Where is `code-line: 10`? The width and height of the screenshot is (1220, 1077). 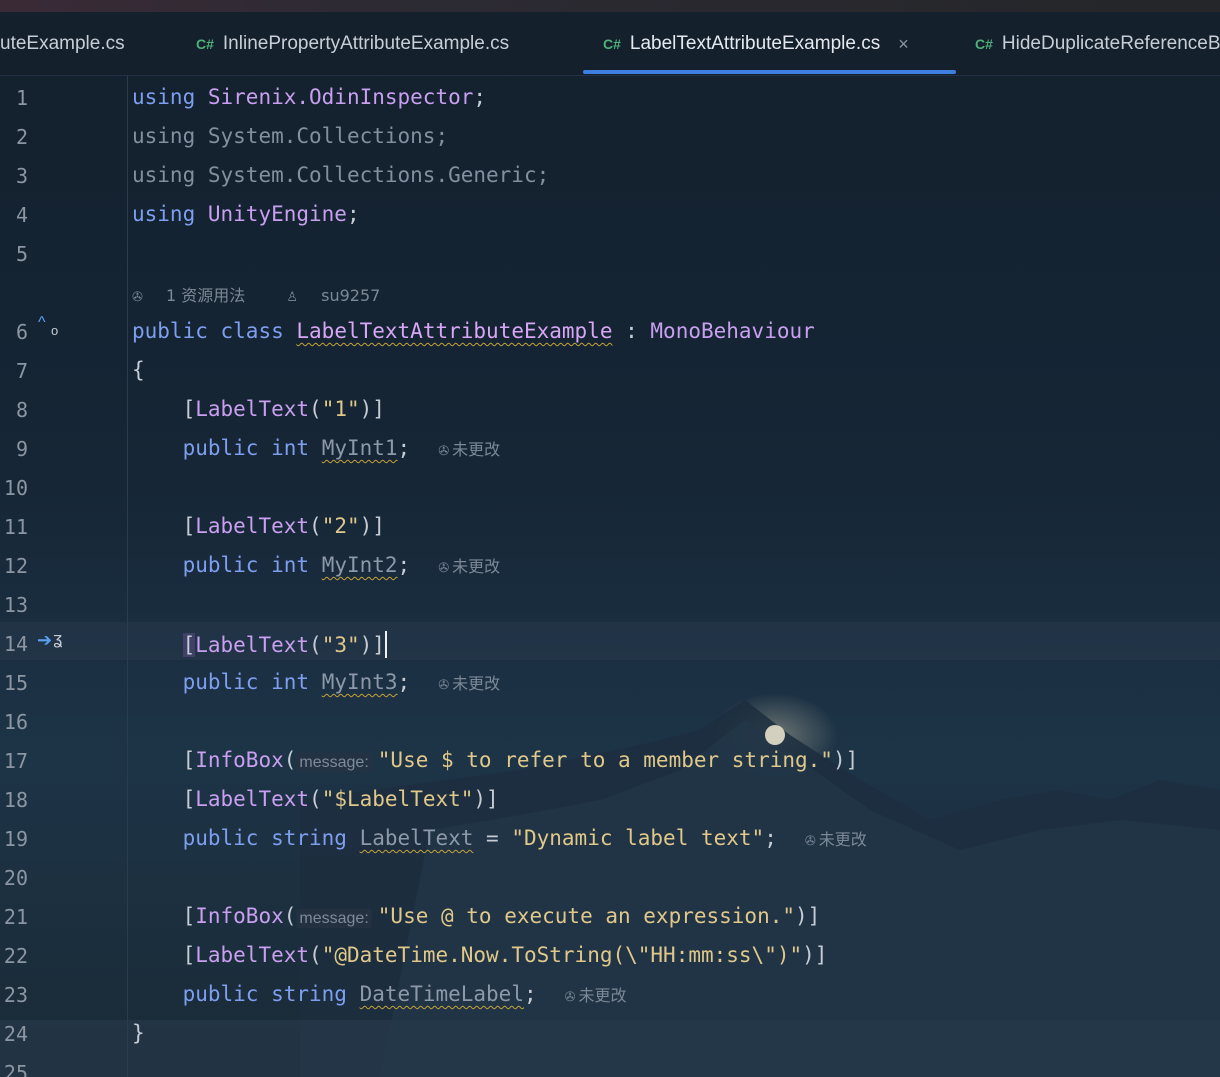
code-line: 10 is located at coordinates (610, 487).